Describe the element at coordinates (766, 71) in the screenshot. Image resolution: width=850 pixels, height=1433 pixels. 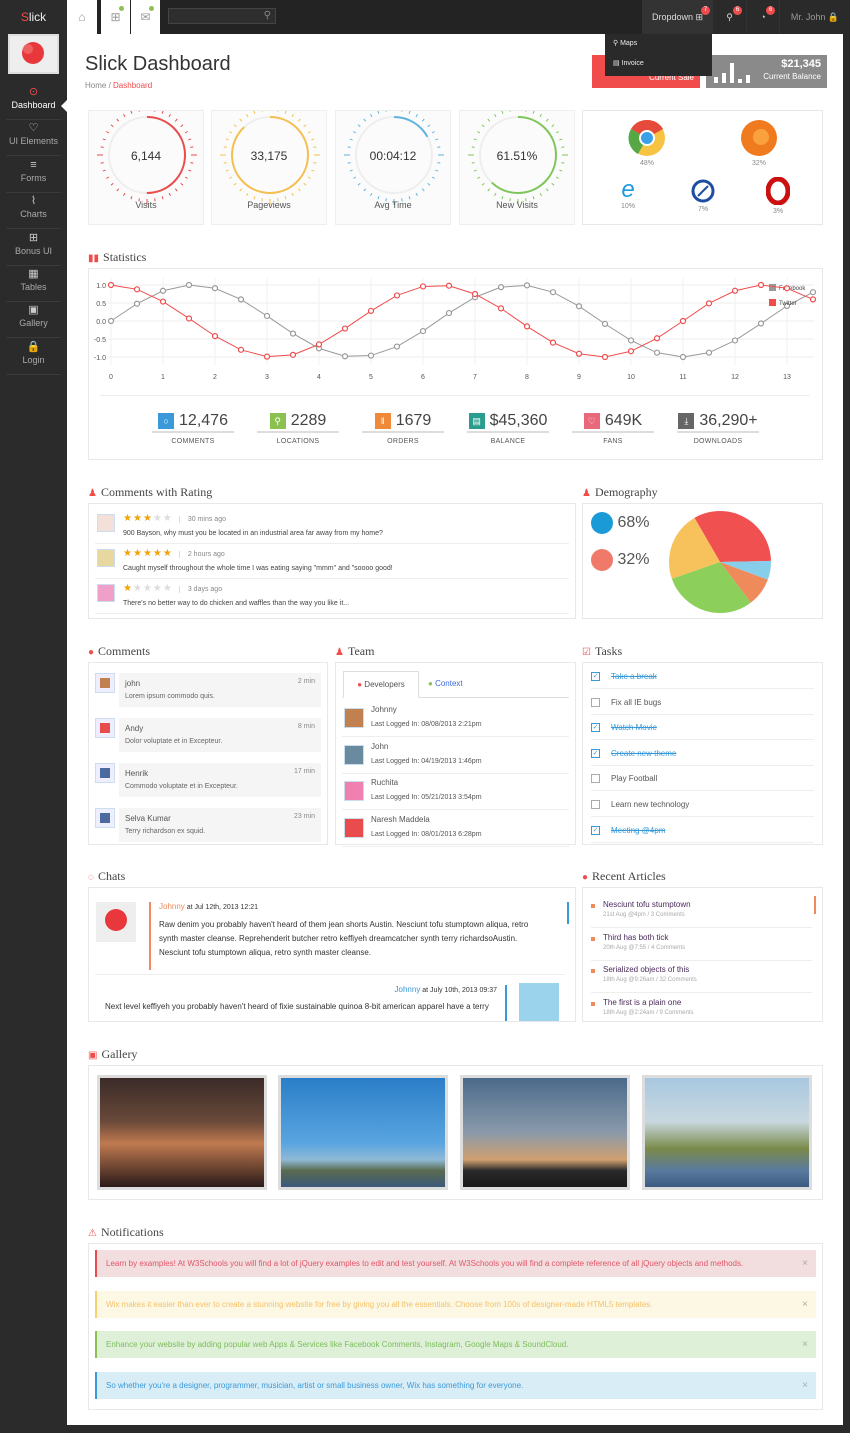
I see `current-balance-button: $21,345 Current Balance` at that location.